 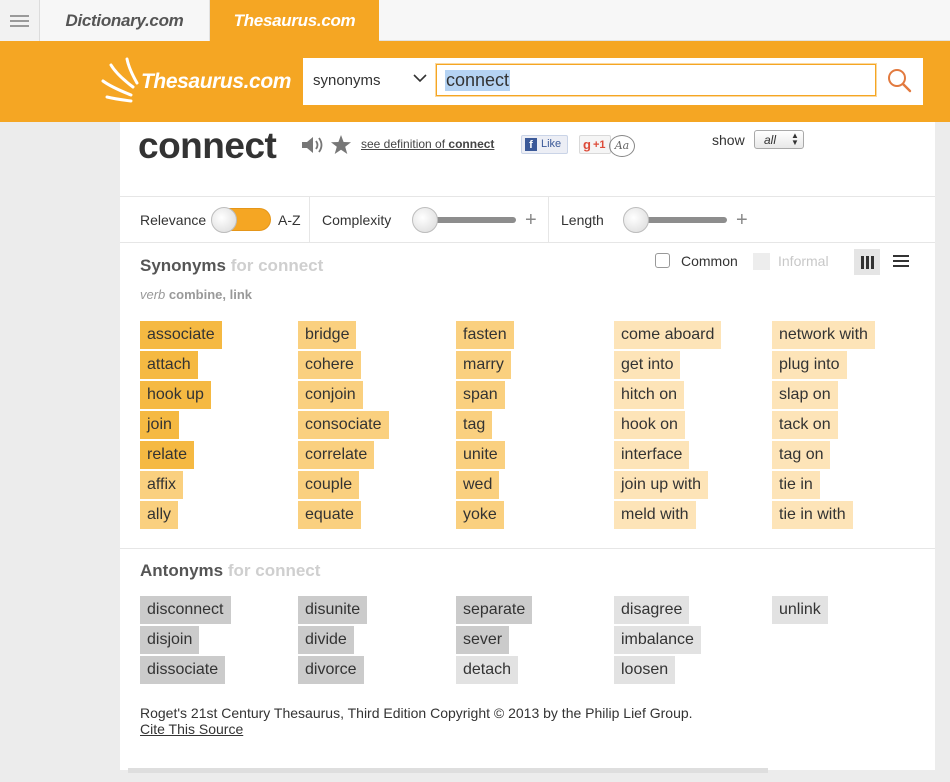 What do you see at coordinates (662, 260) in the screenshot?
I see `common-checkbox` at bounding box center [662, 260].